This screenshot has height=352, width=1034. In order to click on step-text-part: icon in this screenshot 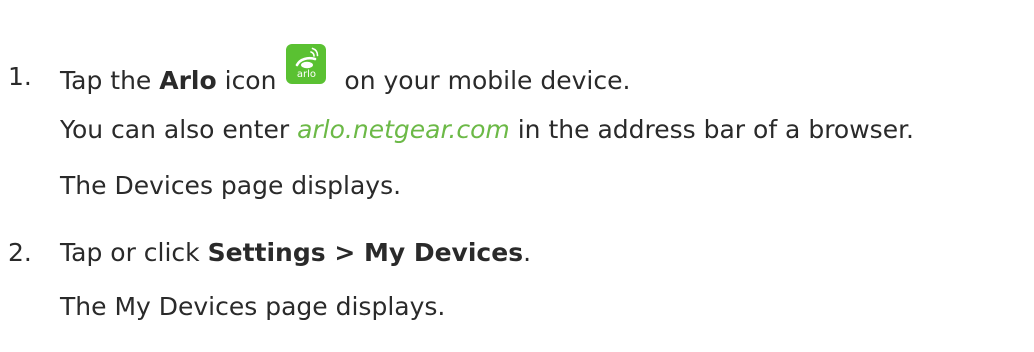, I will do `click(246, 80)`.